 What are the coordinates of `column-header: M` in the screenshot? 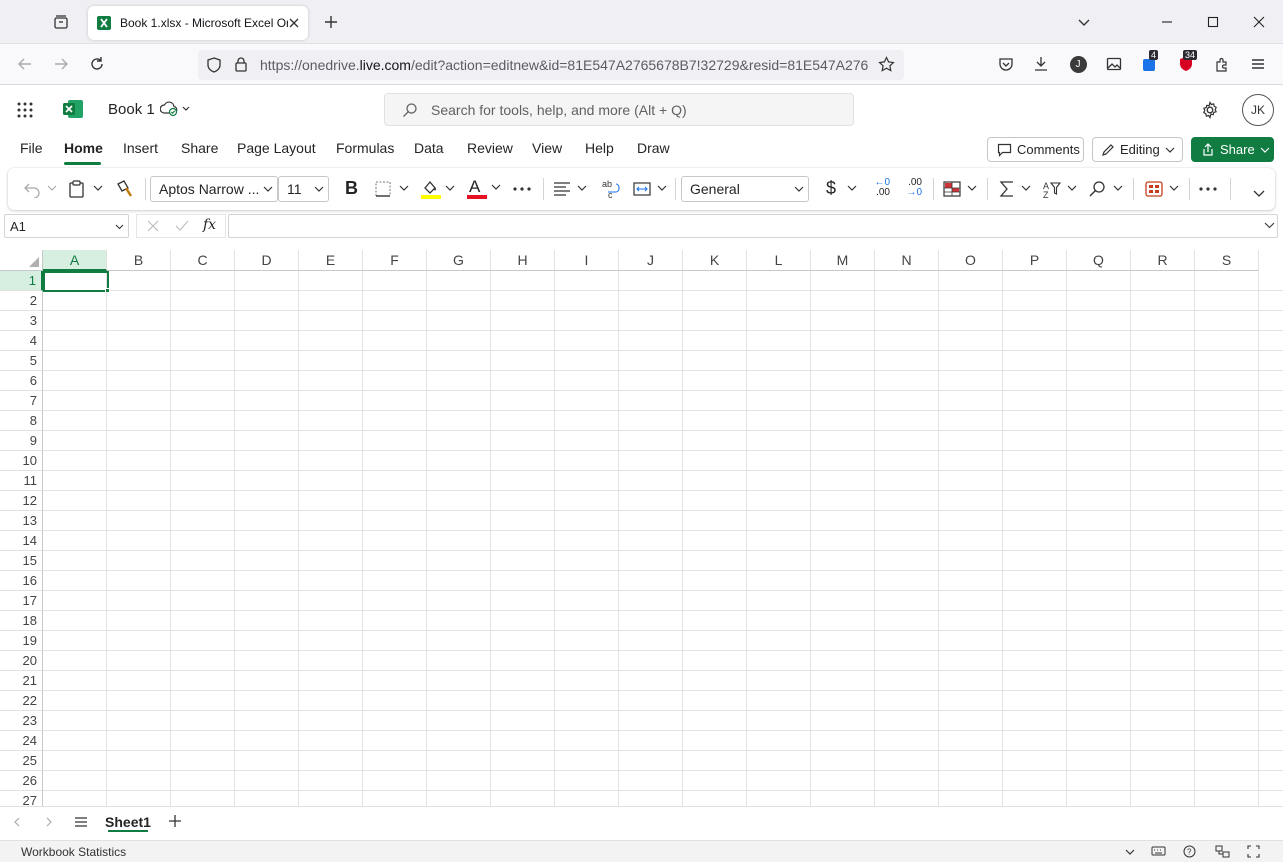 It's located at (843, 260).